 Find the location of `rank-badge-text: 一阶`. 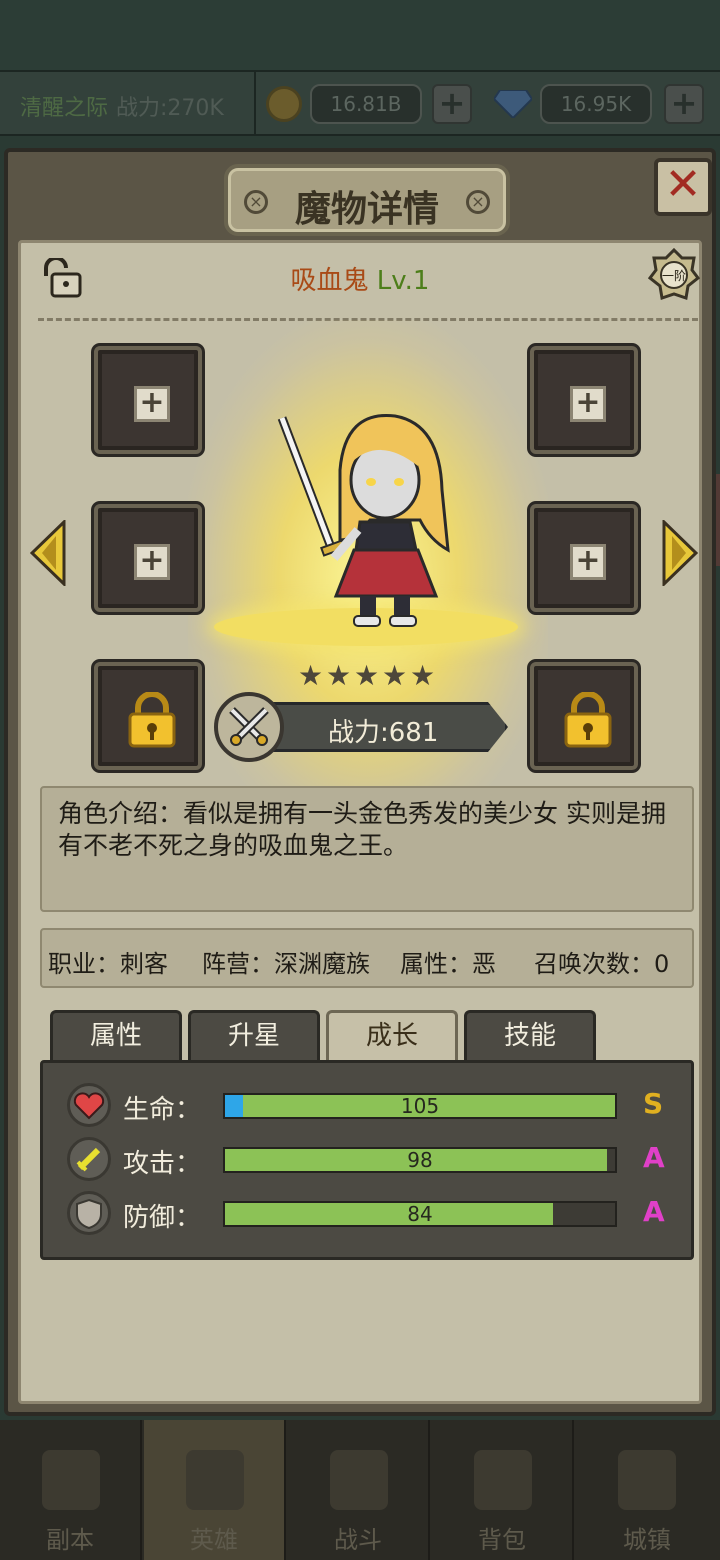

rank-badge-text: 一阶 is located at coordinates (674, 276).